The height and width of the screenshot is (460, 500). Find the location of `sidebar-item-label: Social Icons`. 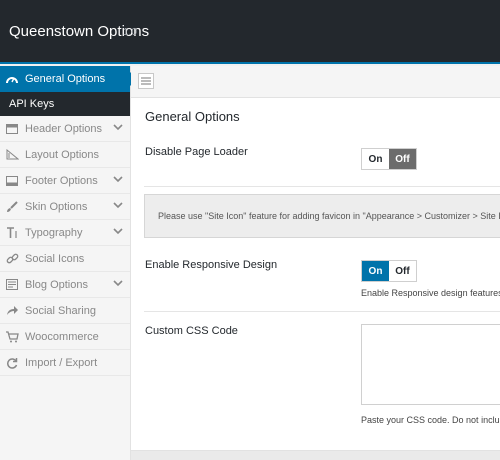

sidebar-item-label: Social Icons is located at coordinates (55, 258).